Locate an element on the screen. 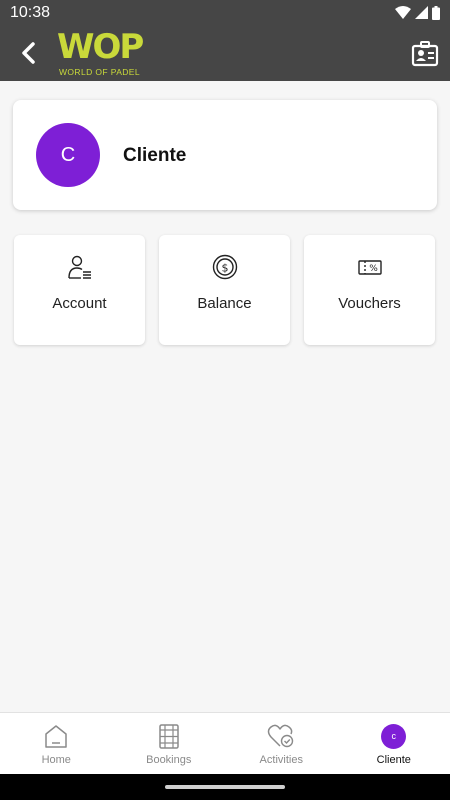 The width and height of the screenshot is (450, 800). logo-subtitle: WORLD OF PADEL is located at coordinates (100, 72).